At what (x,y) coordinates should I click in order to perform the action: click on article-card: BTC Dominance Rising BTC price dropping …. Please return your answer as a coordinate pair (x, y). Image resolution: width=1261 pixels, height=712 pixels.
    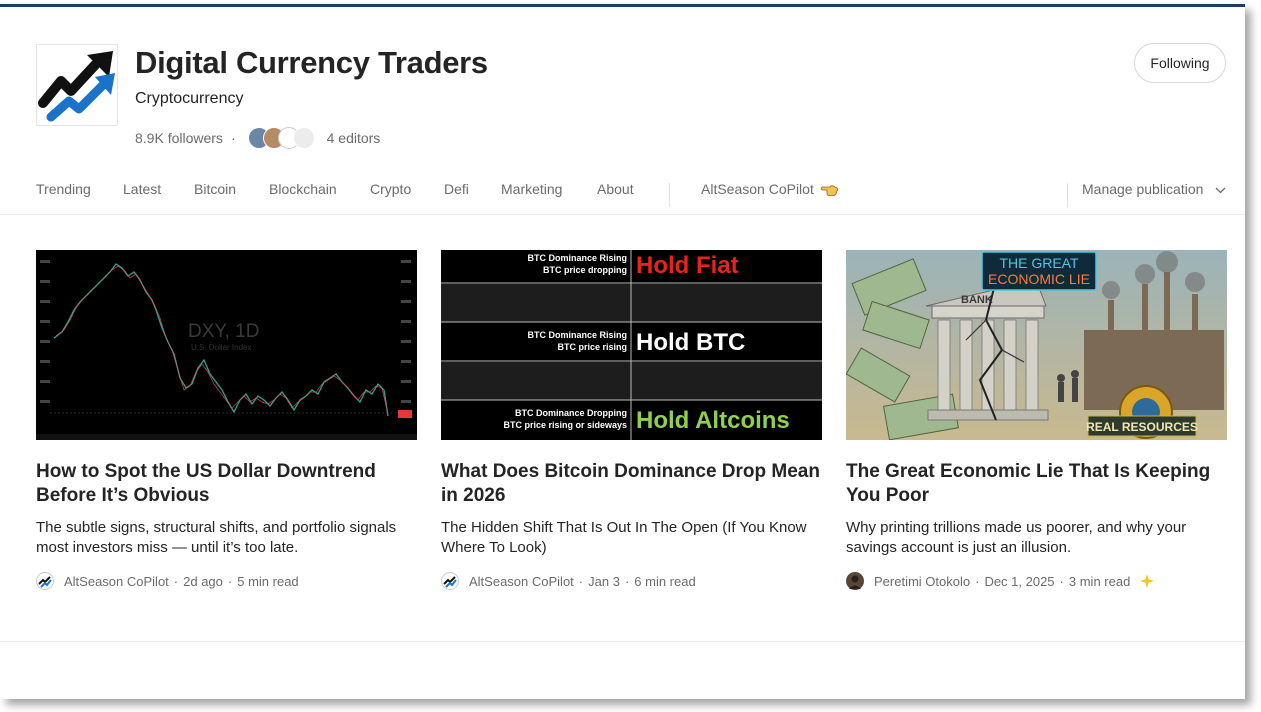
    Looking at the image, I should click on (631, 420).